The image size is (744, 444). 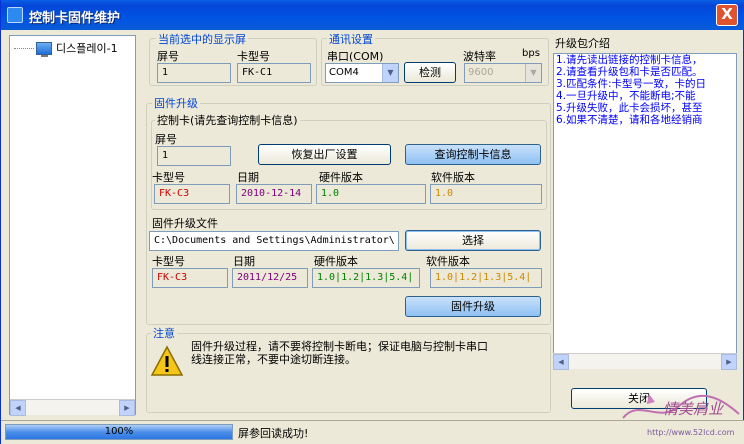 What do you see at coordinates (473, 306) in the screenshot?
I see `firmware-upgrade-button: 固件升级` at bounding box center [473, 306].